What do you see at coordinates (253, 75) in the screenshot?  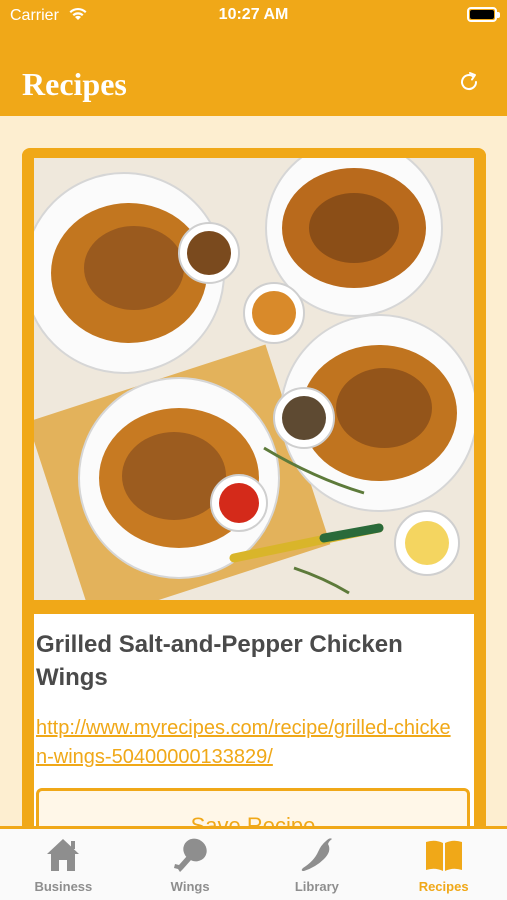 I see `navigation-bar: Recipes` at bounding box center [253, 75].